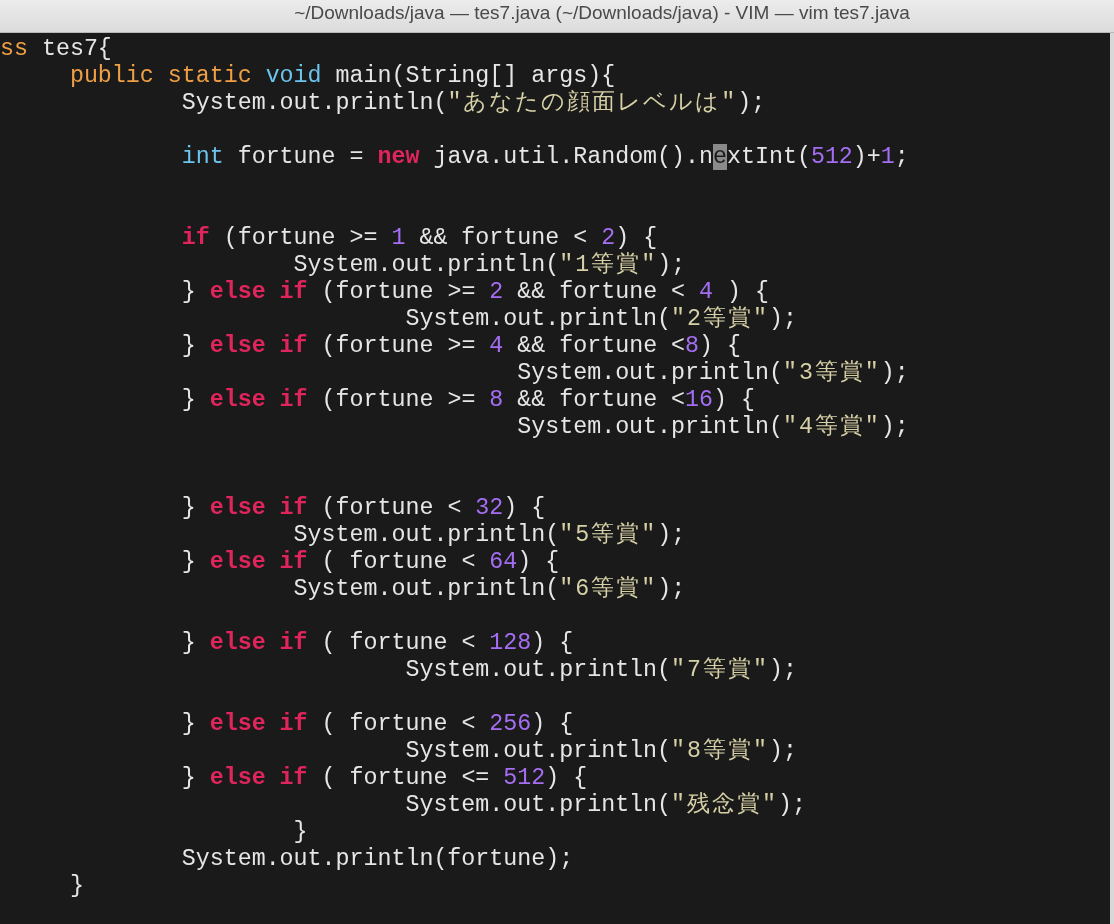  Describe the element at coordinates (474, 292) in the screenshot. I see `code-line: } else if (fortune >= 2 && fortune < 4 ) {` at that location.